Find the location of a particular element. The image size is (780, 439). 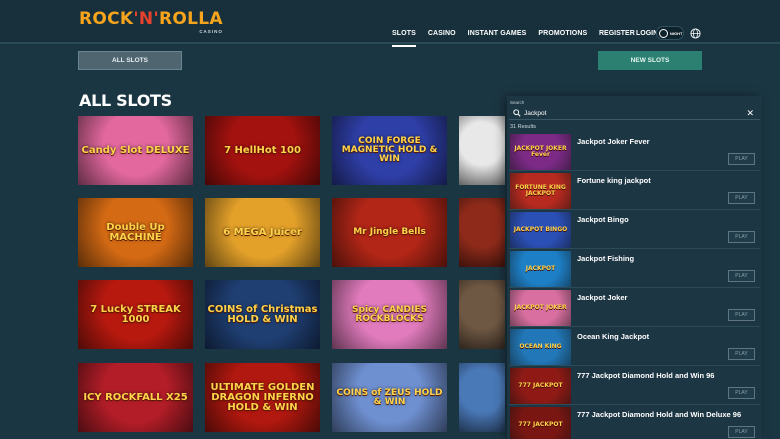

search-icon is located at coordinates (517, 113).